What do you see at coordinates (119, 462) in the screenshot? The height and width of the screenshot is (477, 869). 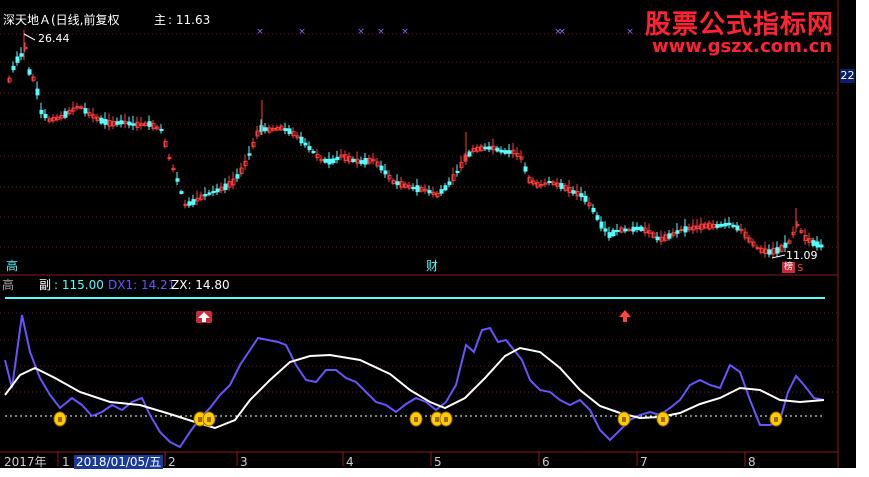 I see `selected-date: 2018/01/05/五` at bounding box center [119, 462].